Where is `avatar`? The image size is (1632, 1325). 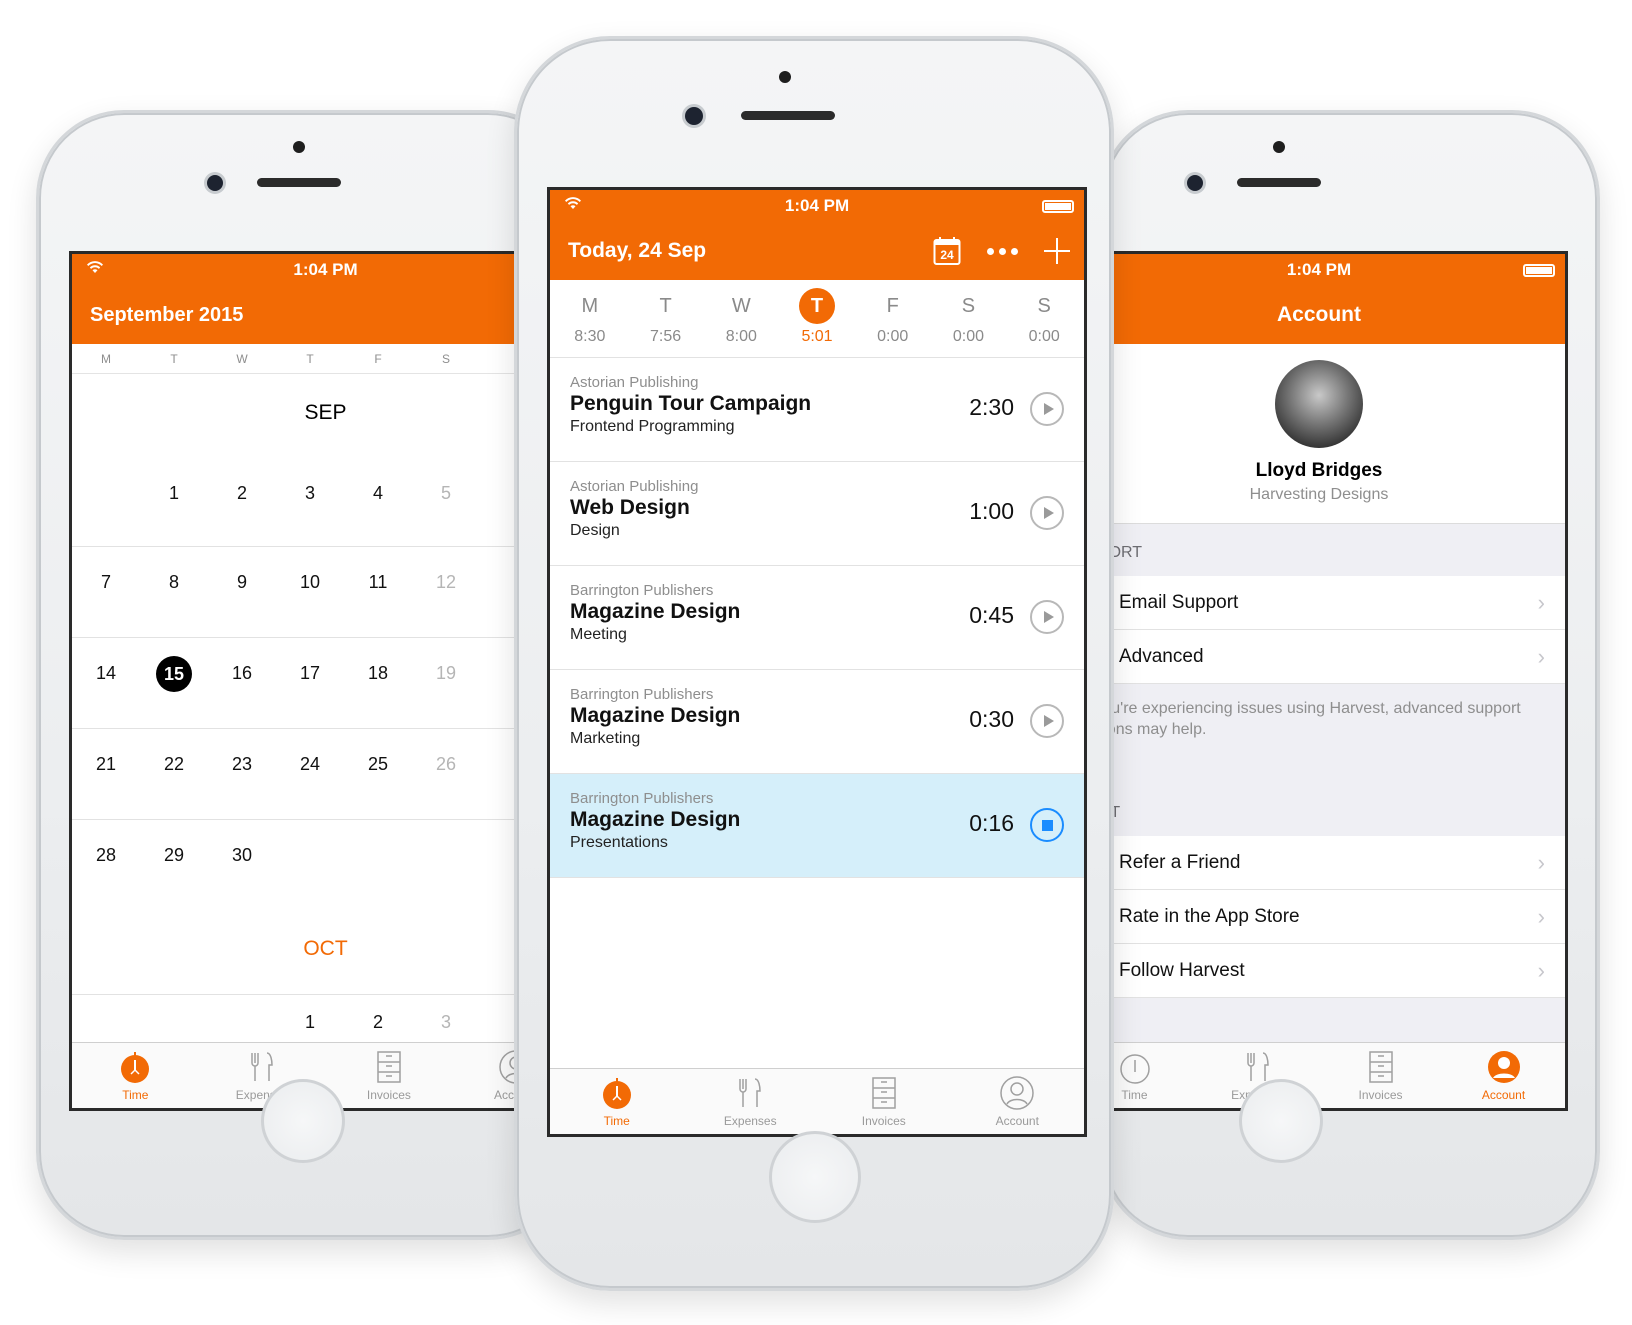
avatar is located at coordinates (1319, 404).